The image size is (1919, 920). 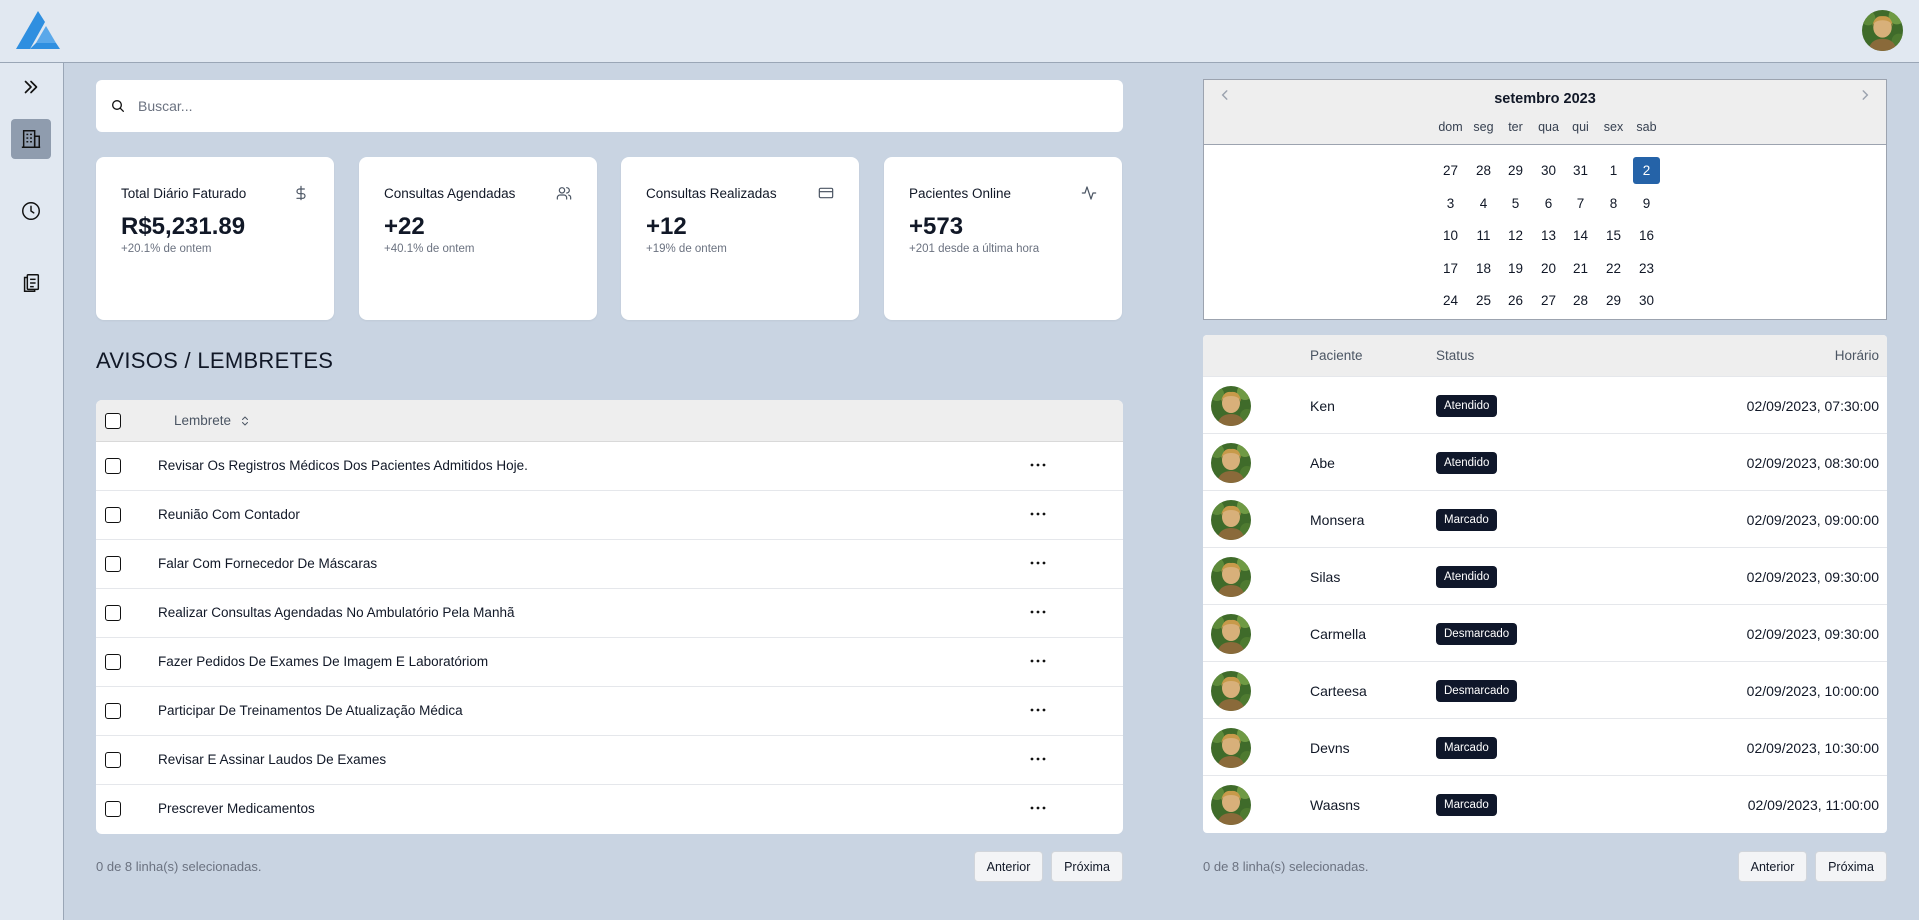 I want to click on table-row: Abe Atendido 02/09/2023, 08:30:00, so click(x=1545, y=462).